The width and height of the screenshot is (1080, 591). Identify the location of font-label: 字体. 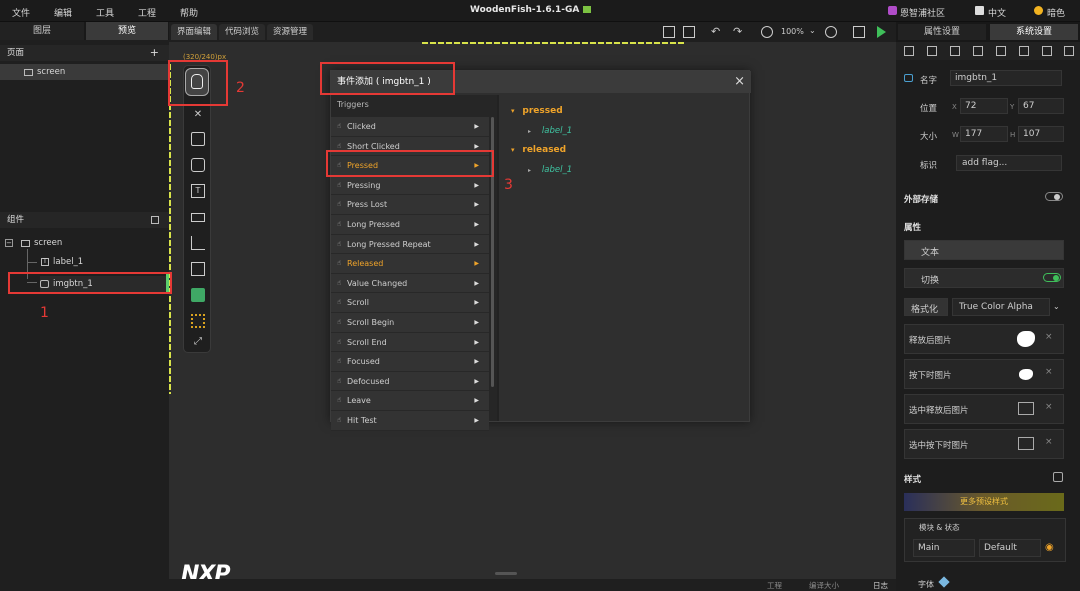
(926, 584).